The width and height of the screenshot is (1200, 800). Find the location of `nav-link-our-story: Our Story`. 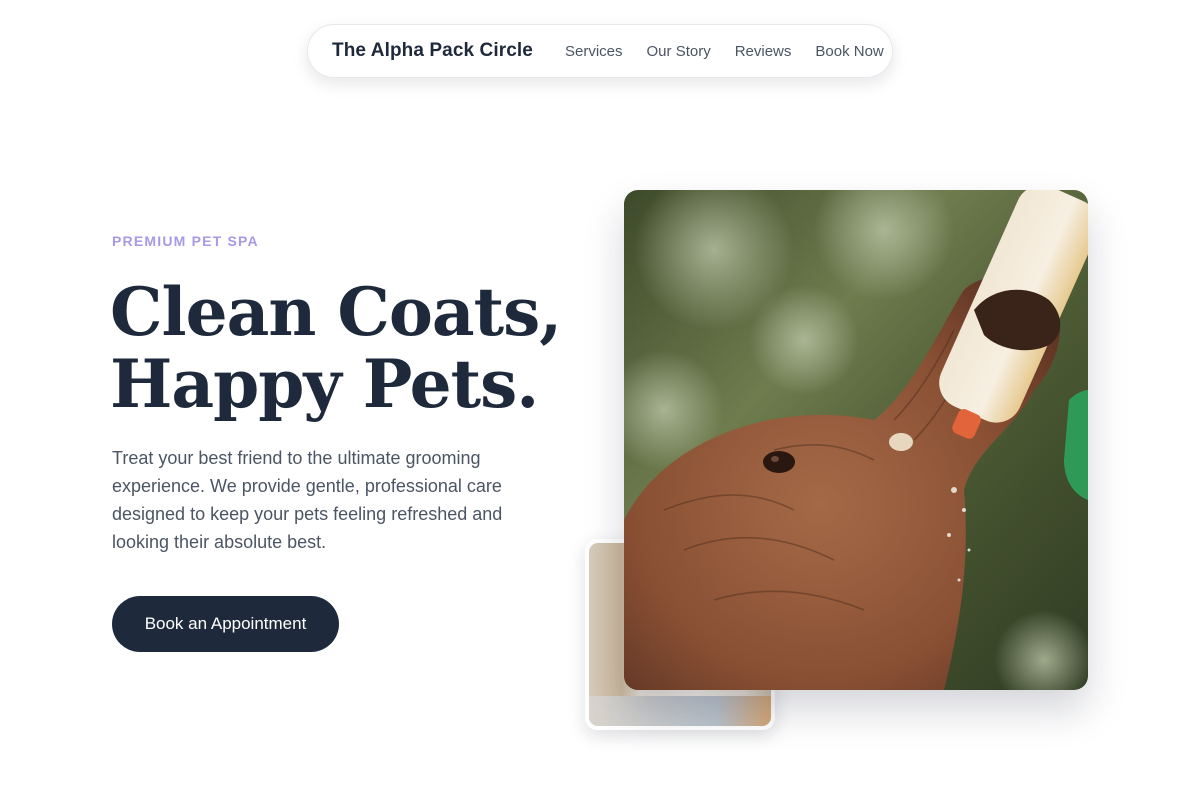

nav-link-our-story: Our Story is located at coordinates (679, 51).